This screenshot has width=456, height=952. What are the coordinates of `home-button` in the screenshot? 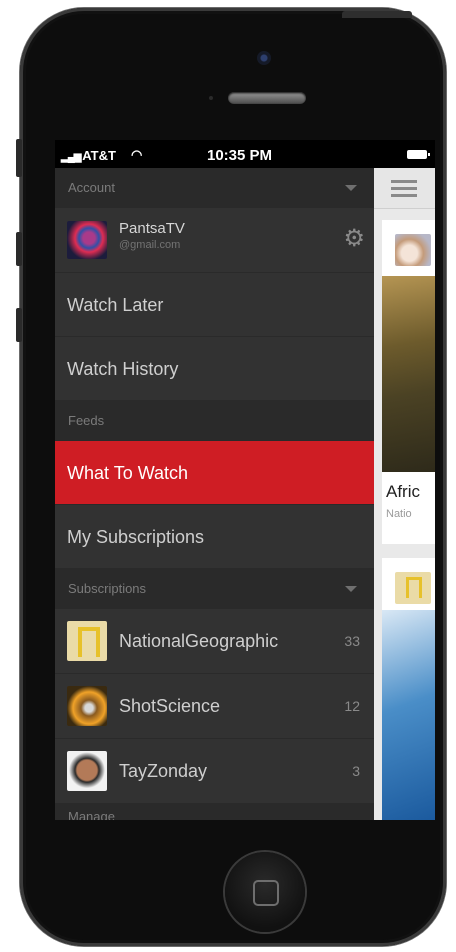 It's located at (265, 892).